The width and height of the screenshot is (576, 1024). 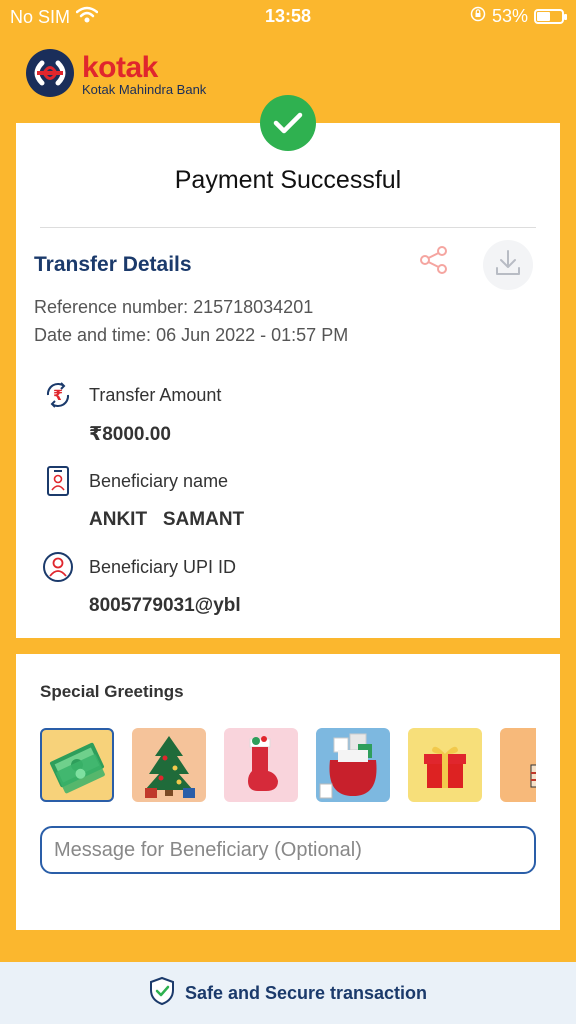 What do you see at coordinates (306, 992) in the screenshot?
I see `security-footer-text: Safe and Secure transaction` at bounding box center [306, 992].